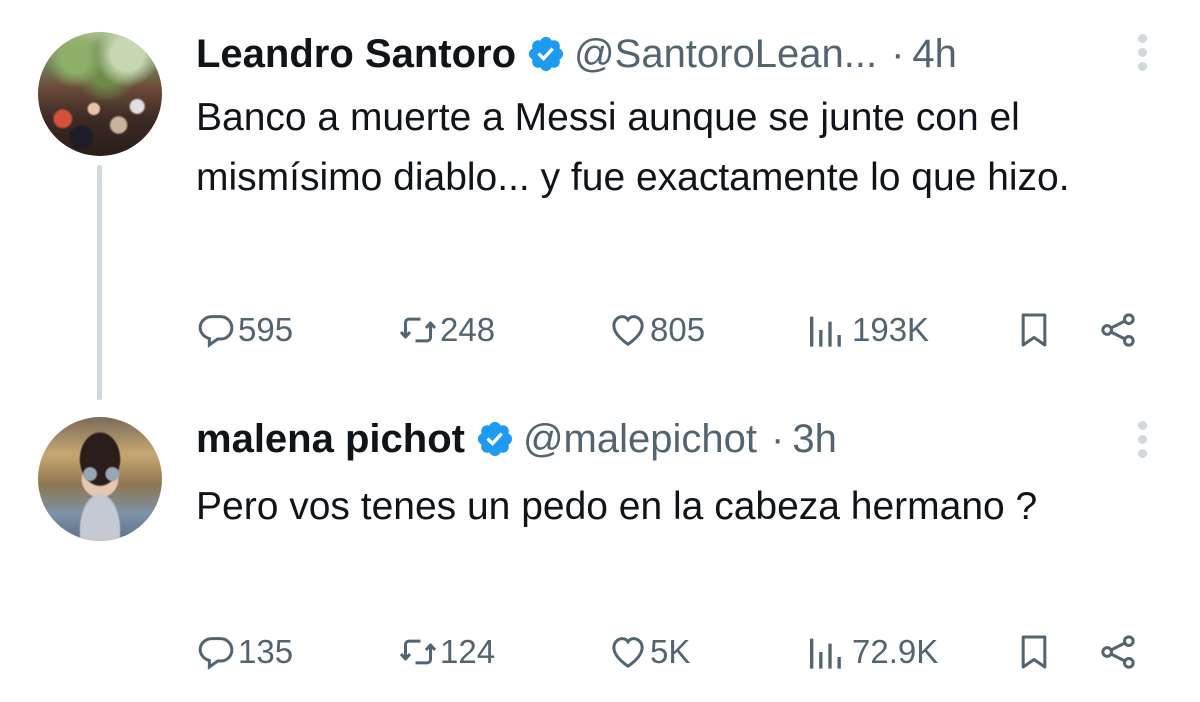 The height and width of the screenshot is (702, 1200). Describe the element at coordinates (330, 439) in the screenshot. I see `display-name: malena pichot` at that location.